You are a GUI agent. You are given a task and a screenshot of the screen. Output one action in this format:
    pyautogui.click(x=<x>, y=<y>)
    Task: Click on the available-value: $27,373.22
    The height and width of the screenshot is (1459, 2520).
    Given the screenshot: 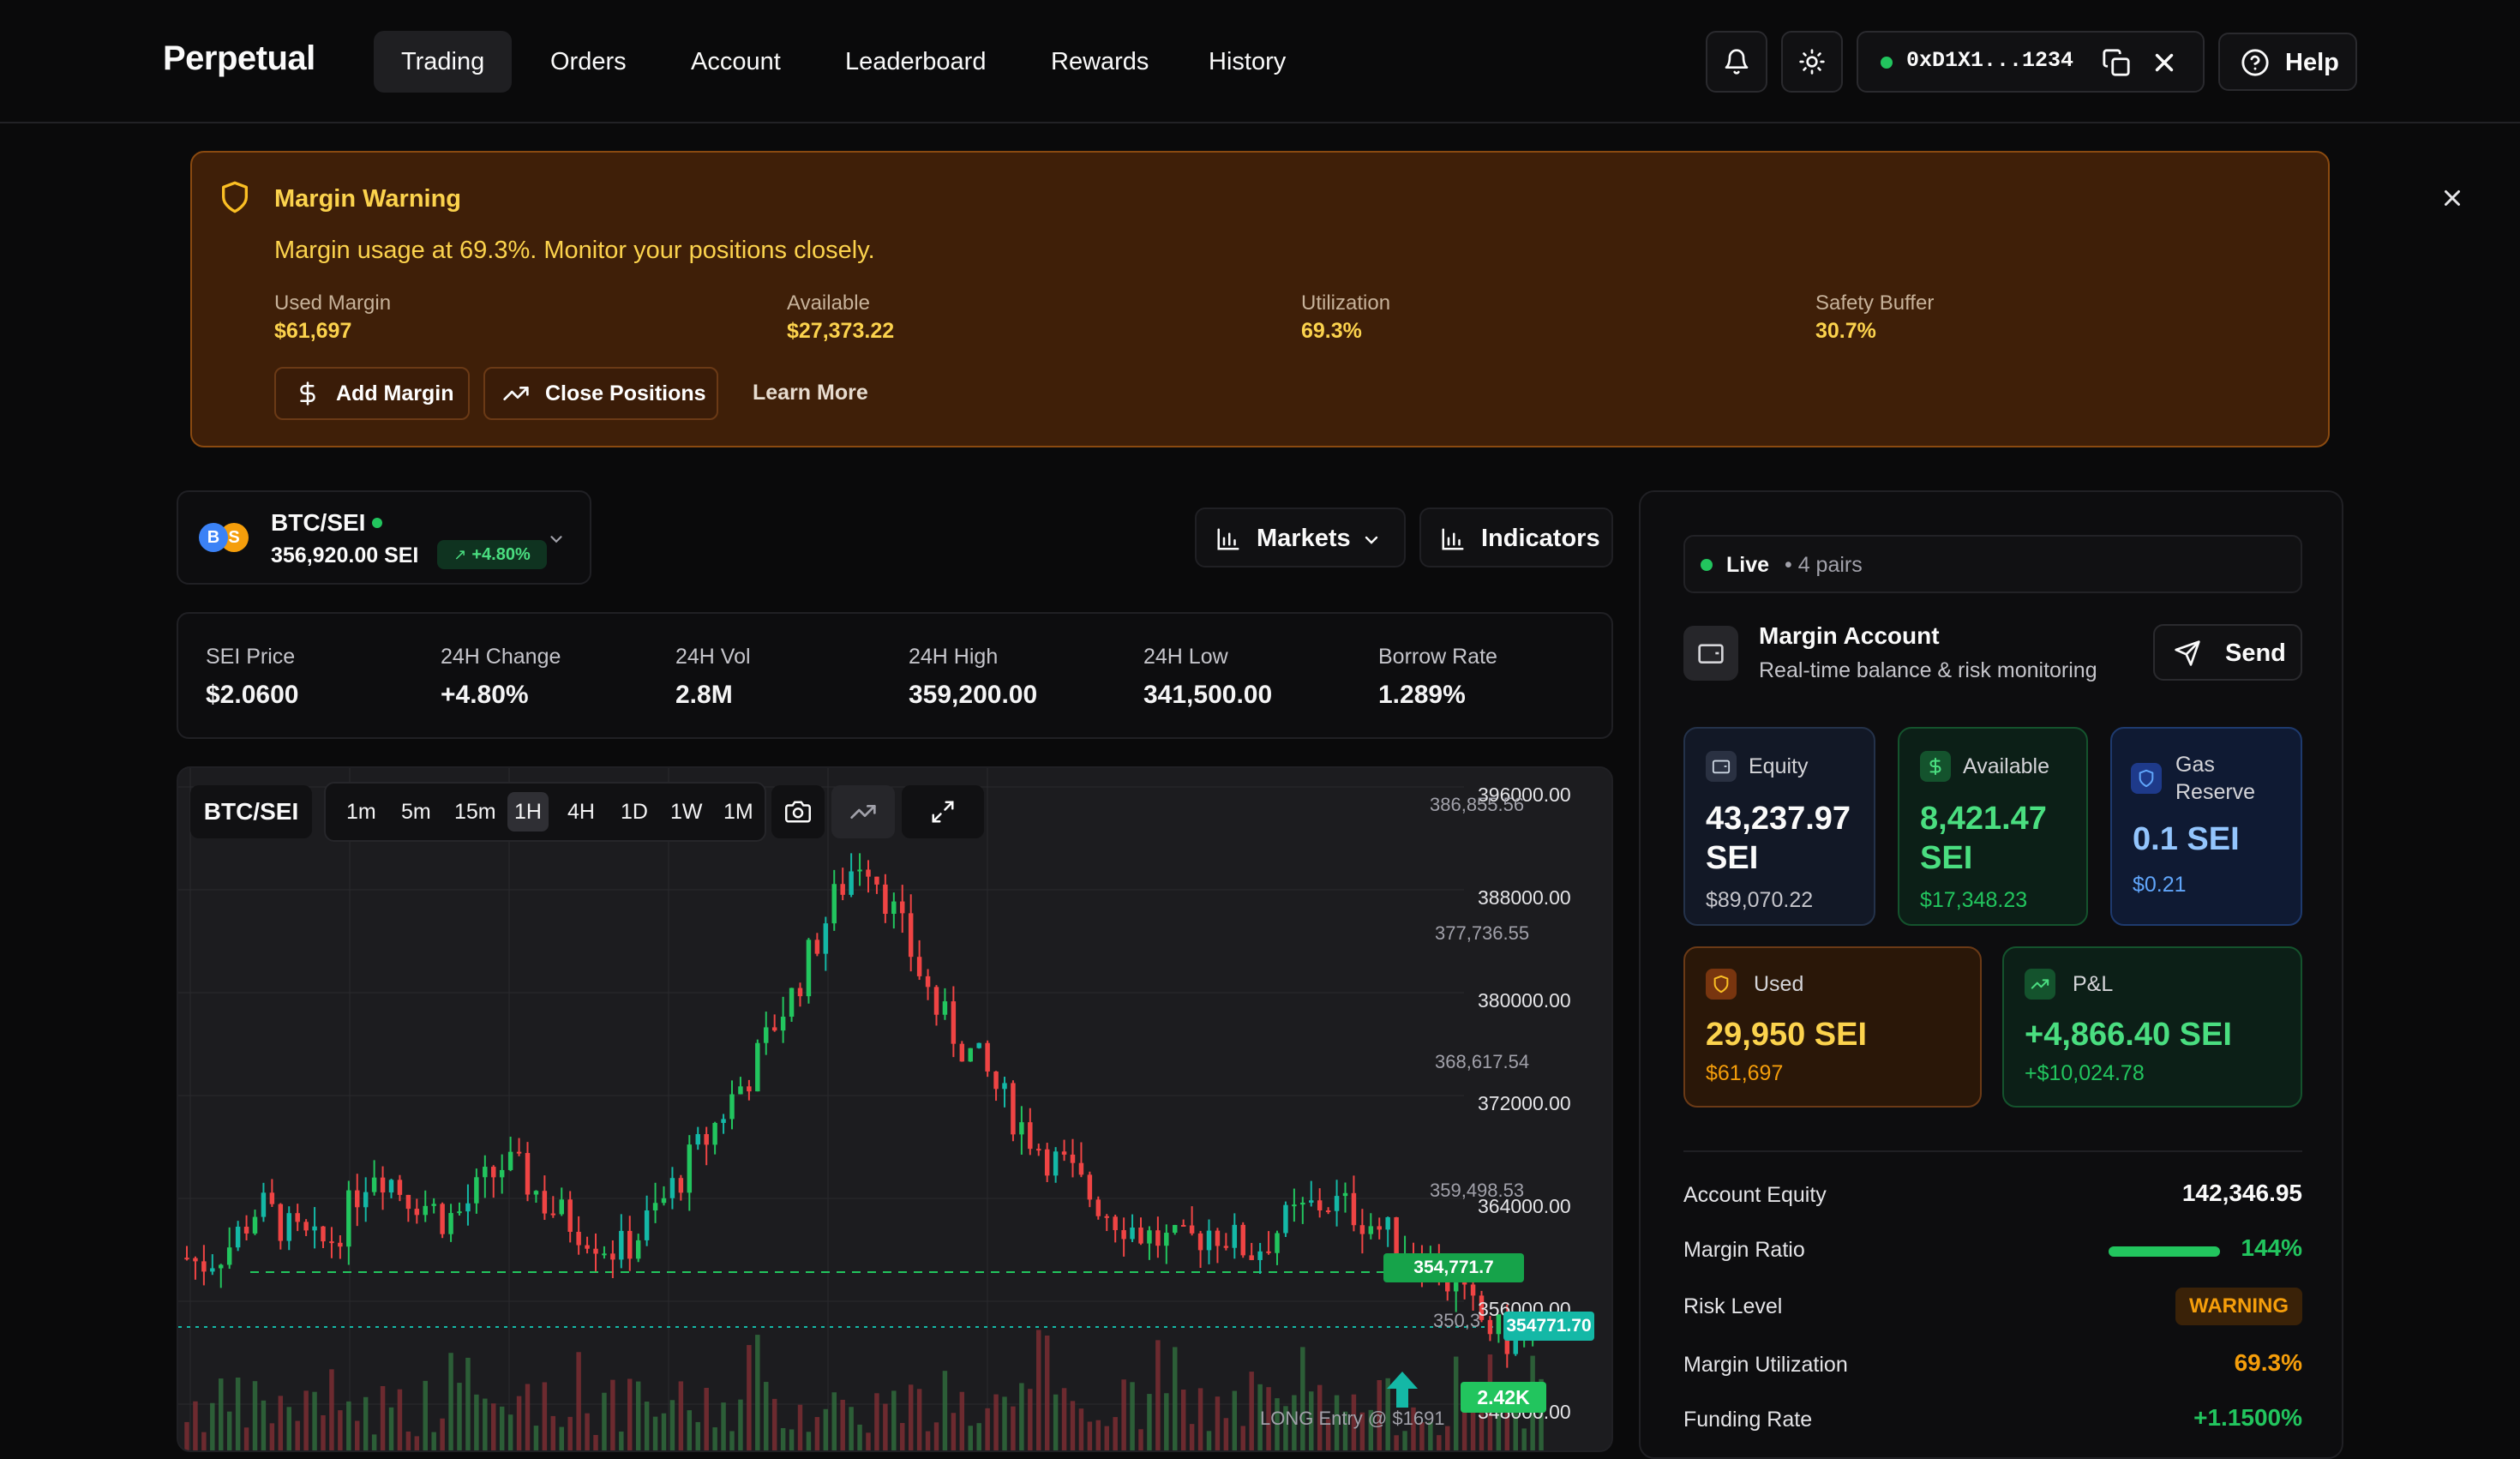 What is the action you would take?
    pyautogui.click(x=841, y=331)
    